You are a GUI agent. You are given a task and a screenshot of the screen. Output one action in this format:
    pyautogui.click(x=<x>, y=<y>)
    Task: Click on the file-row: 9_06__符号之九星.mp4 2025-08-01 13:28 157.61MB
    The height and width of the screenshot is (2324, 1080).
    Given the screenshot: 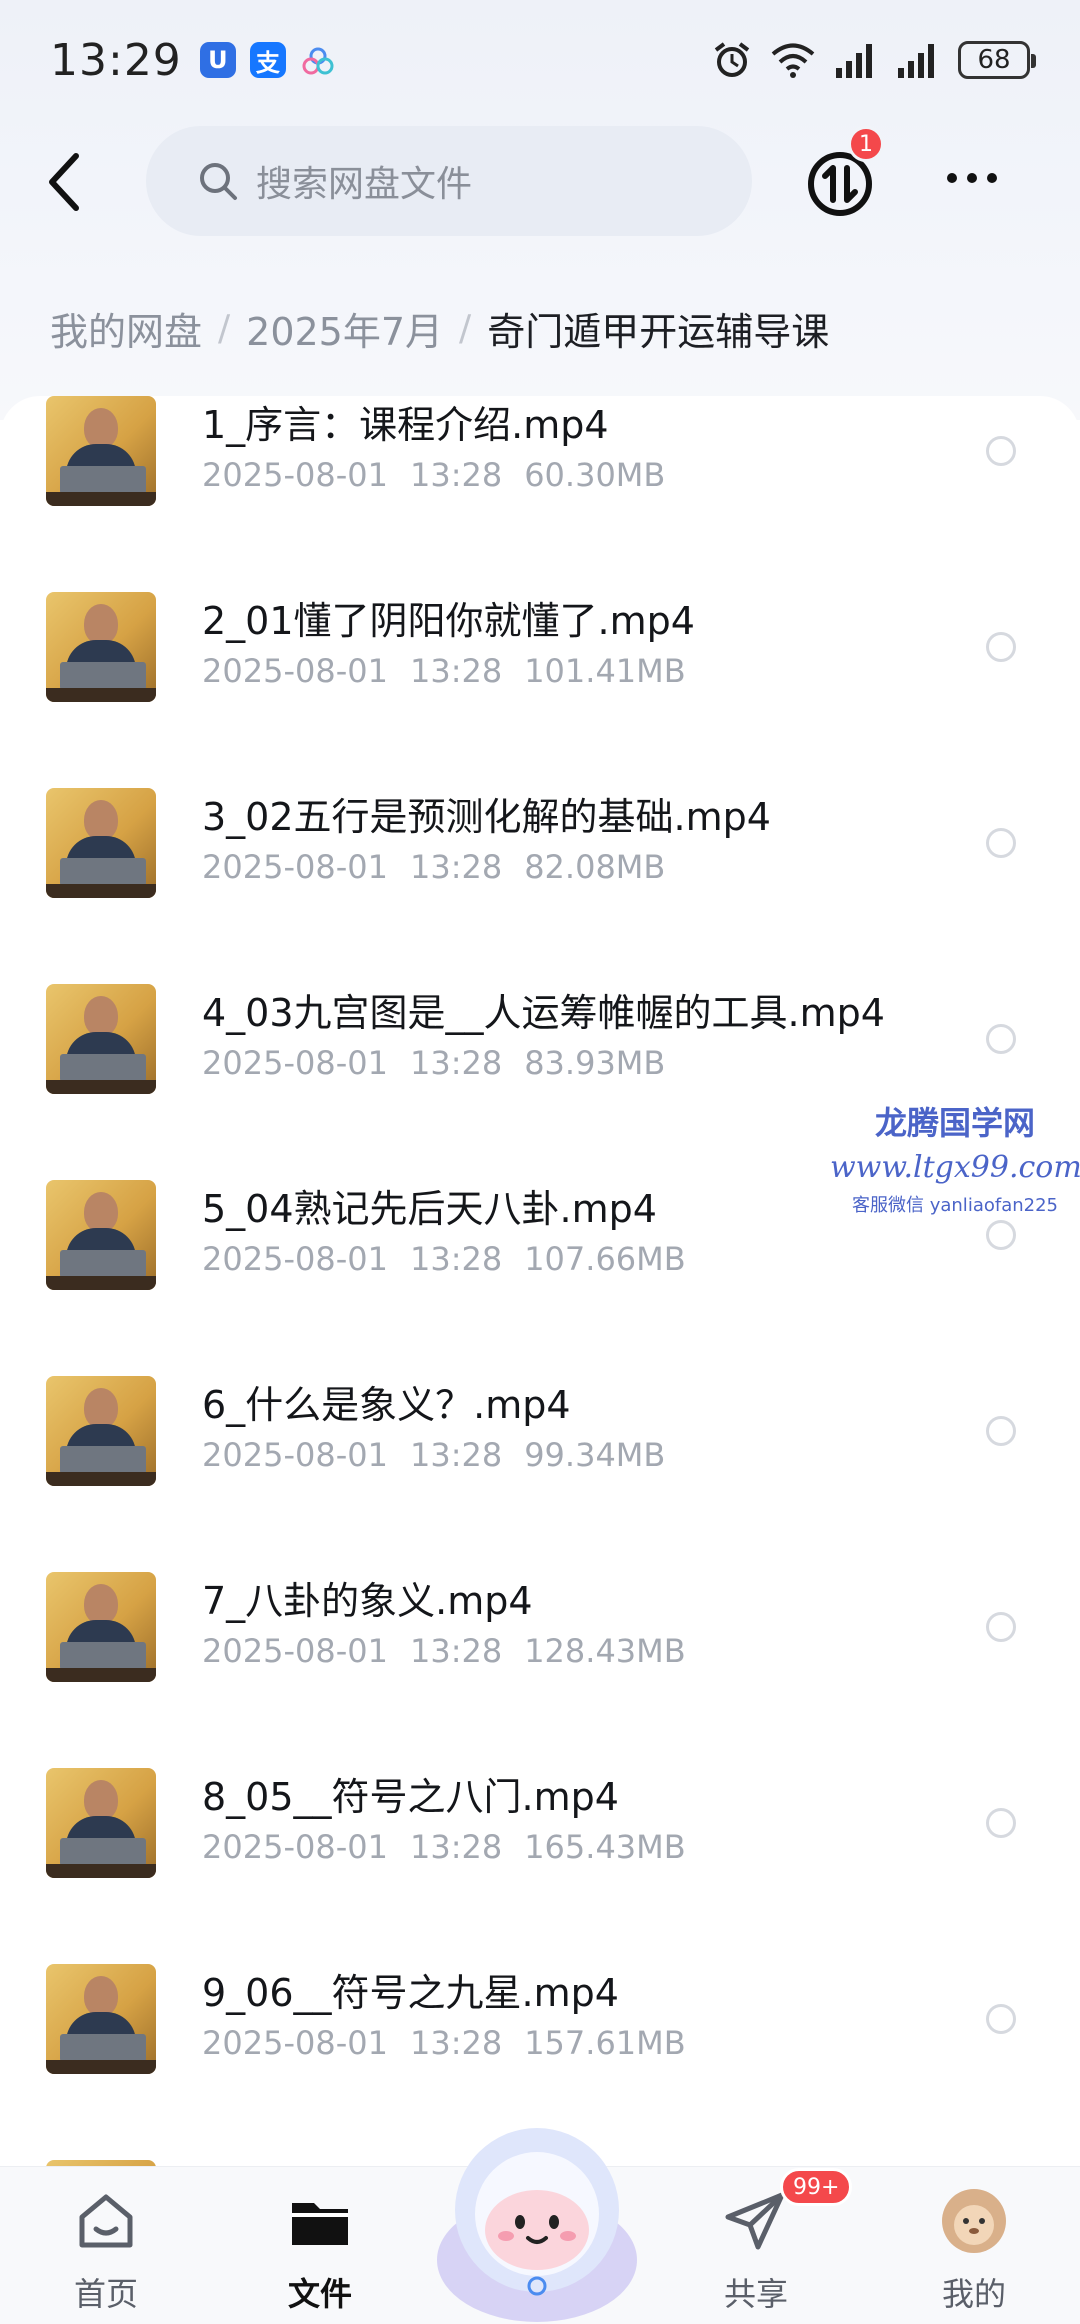 What is the action you would take?
    pyautogui.click(x=540, y=1969)
    